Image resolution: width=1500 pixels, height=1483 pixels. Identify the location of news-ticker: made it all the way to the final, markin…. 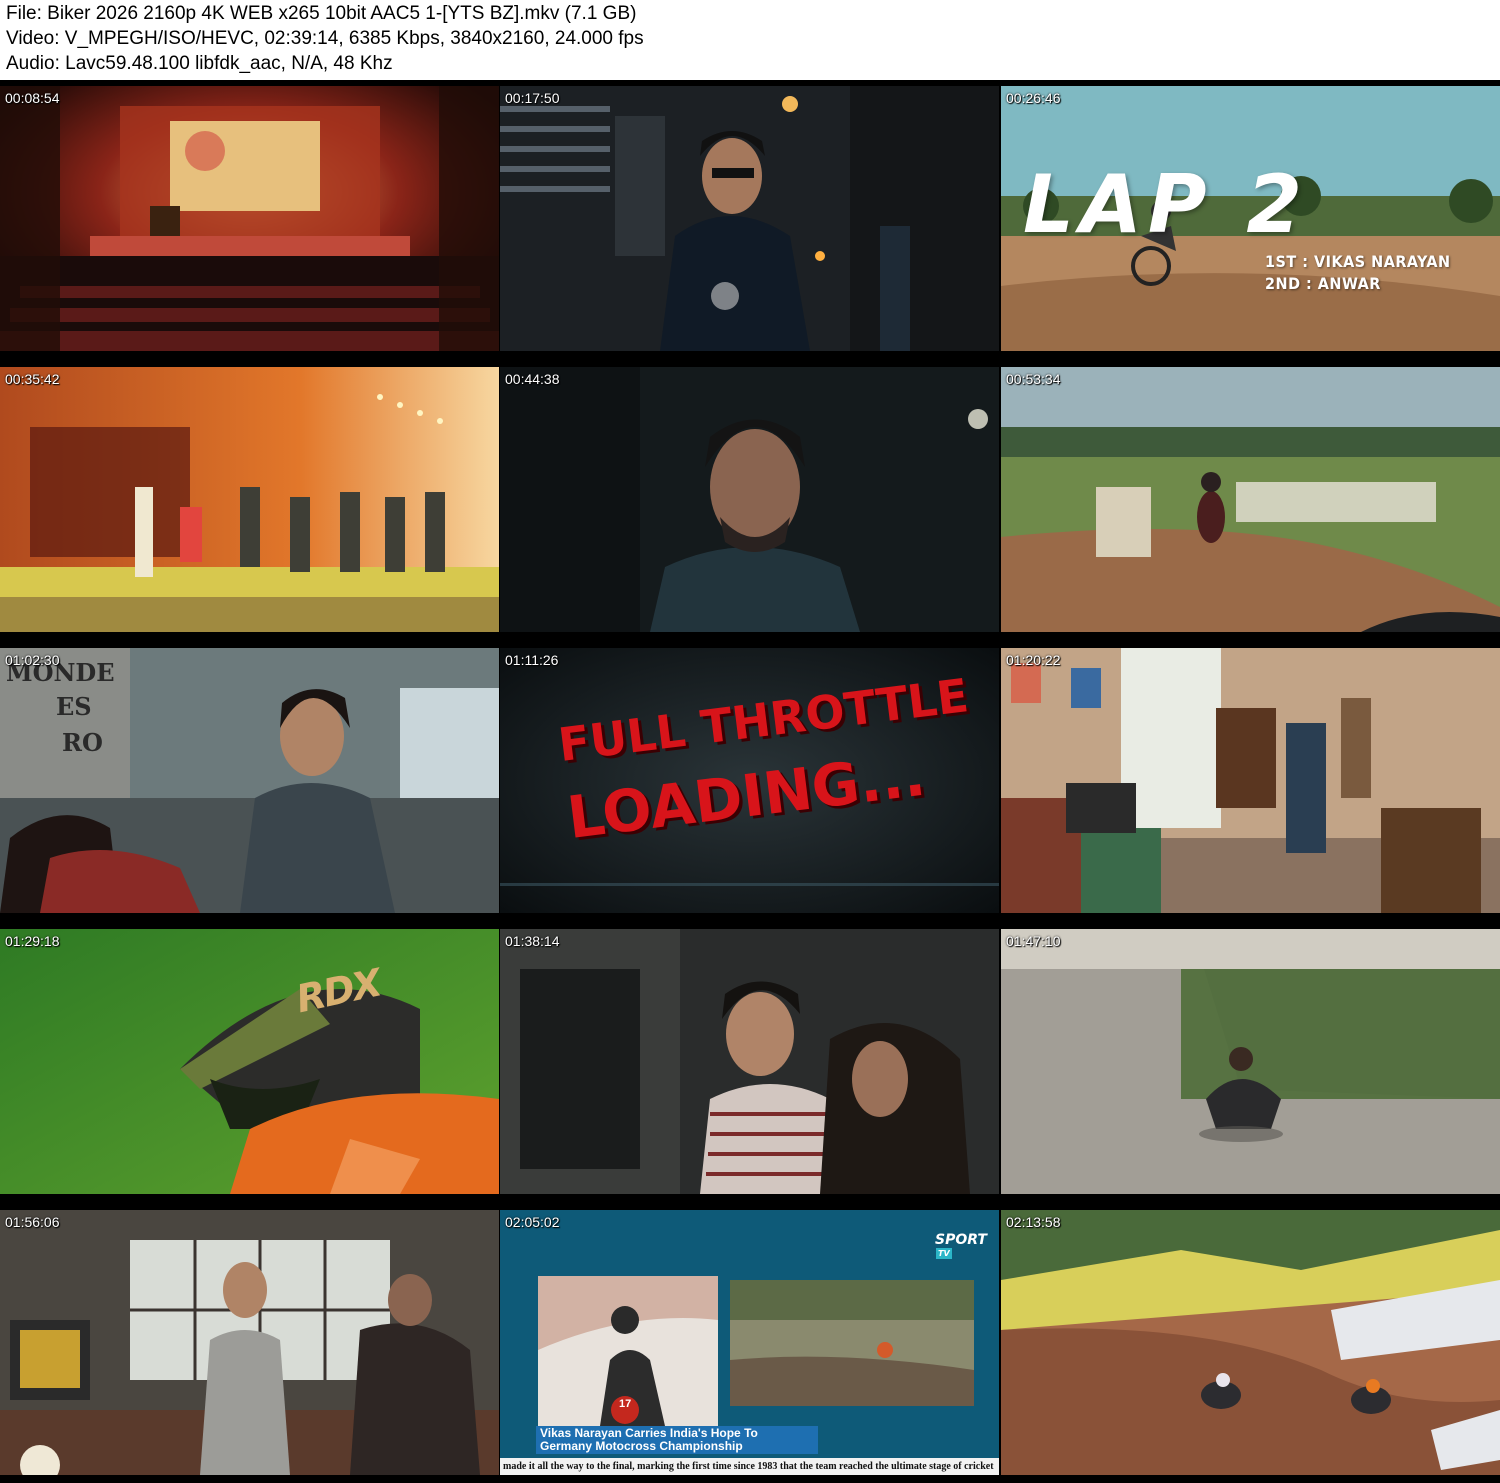
(749, 1466).